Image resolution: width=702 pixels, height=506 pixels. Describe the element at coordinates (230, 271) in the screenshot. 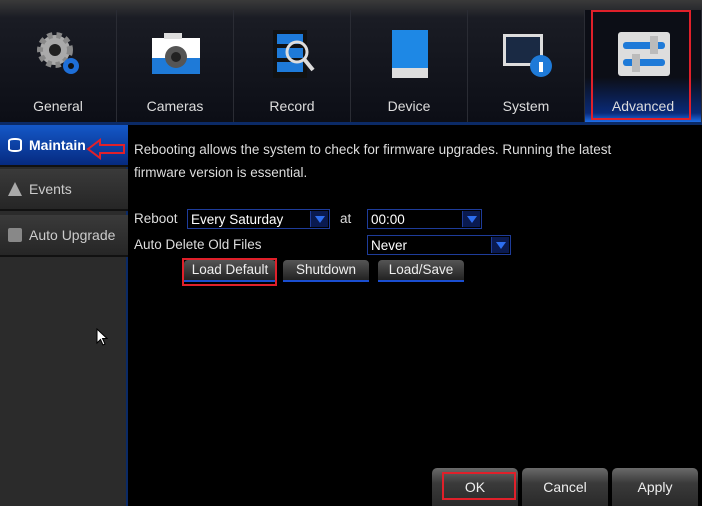

I see `load-default-button: Load Default` at that location.